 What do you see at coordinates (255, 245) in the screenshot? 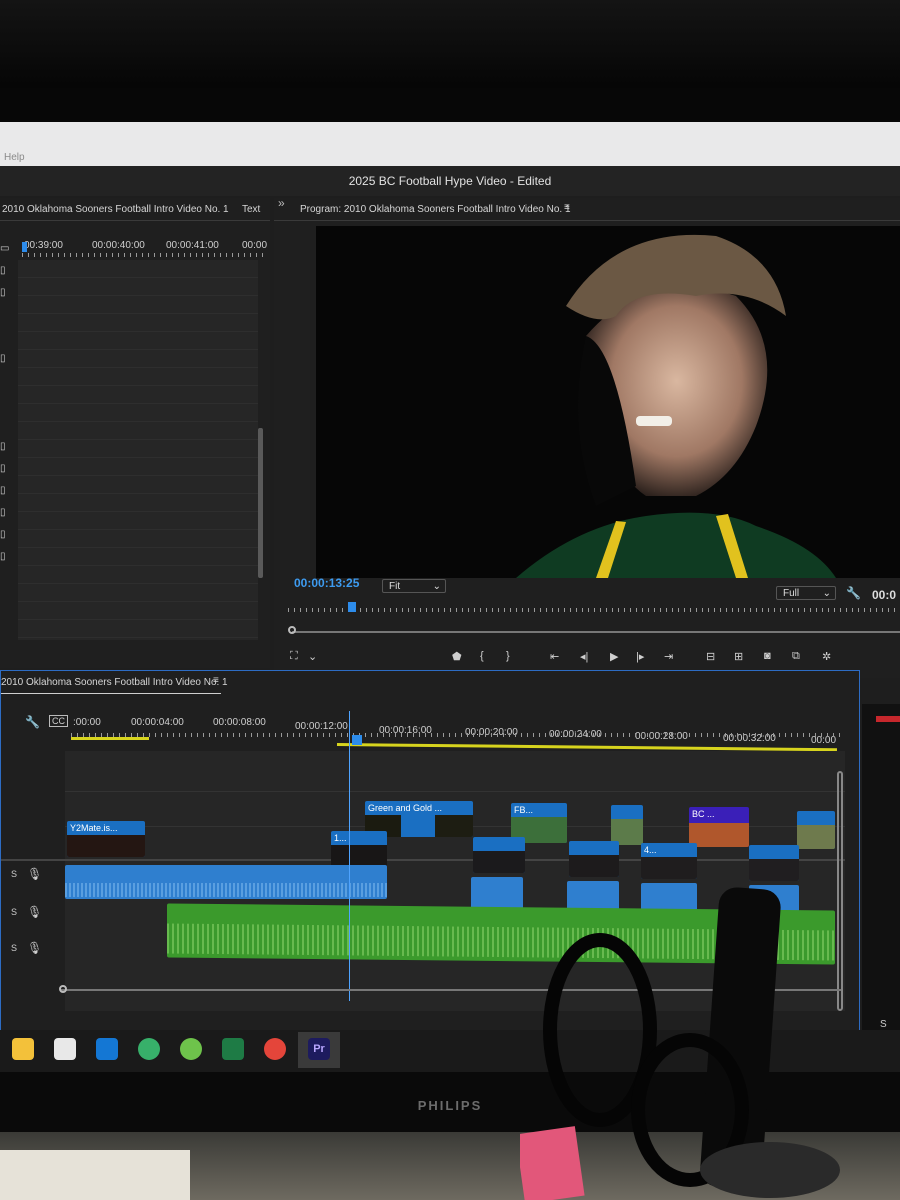
I see `source-tick: 00:00` at bounding box center [255, 245].